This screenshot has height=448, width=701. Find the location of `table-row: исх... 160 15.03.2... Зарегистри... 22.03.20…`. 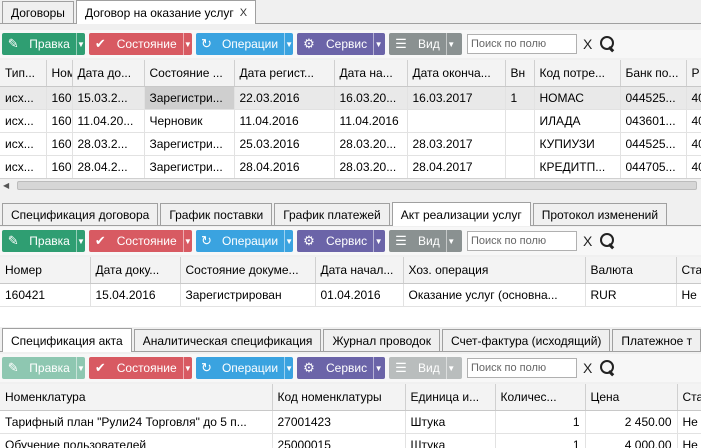

table-row: исх... 160 15.03.2... Зарегистри... 22.03.20… is located at coordinates (350, 98).